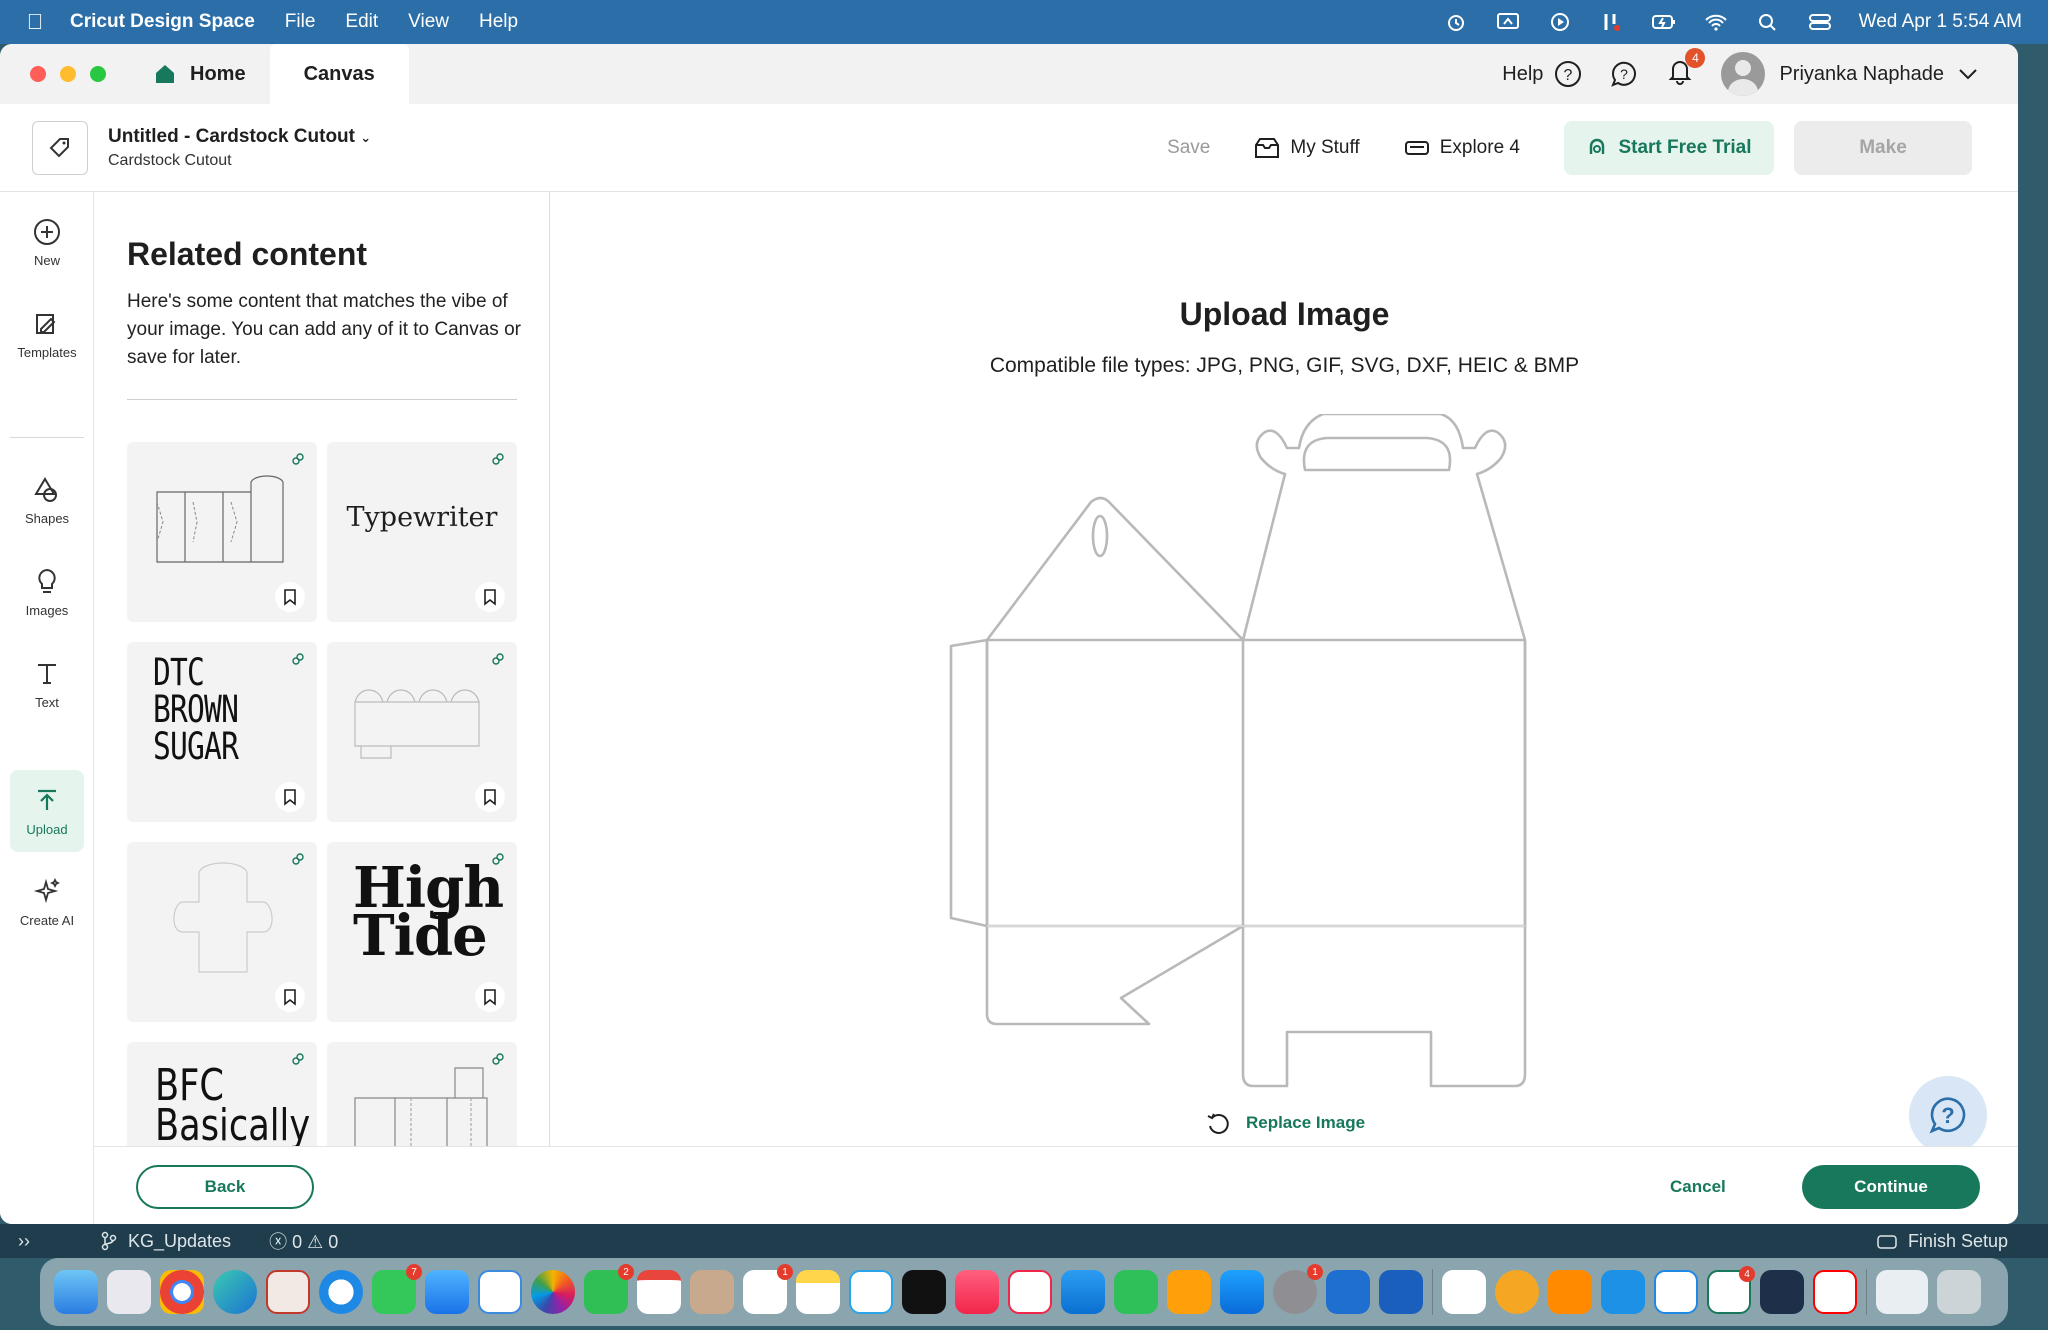  I want to click on replace-image-button: Replace Image, so click(1284, 1123).